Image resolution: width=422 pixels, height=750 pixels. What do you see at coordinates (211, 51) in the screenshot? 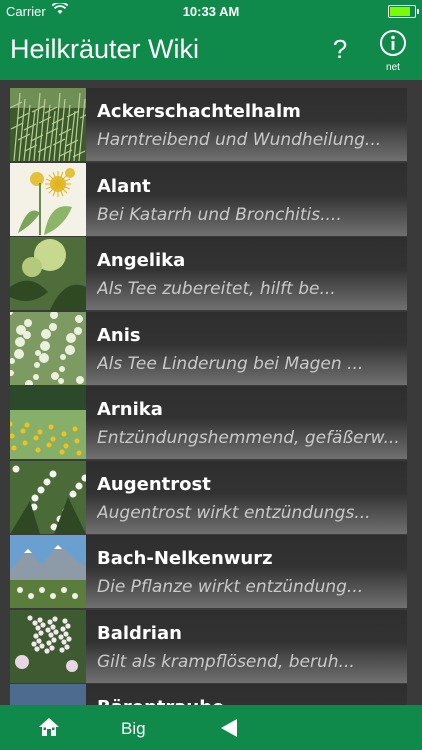
I see `nav-bar: Heilkräuter Wiki ? net` at bounding box center [211, 51].